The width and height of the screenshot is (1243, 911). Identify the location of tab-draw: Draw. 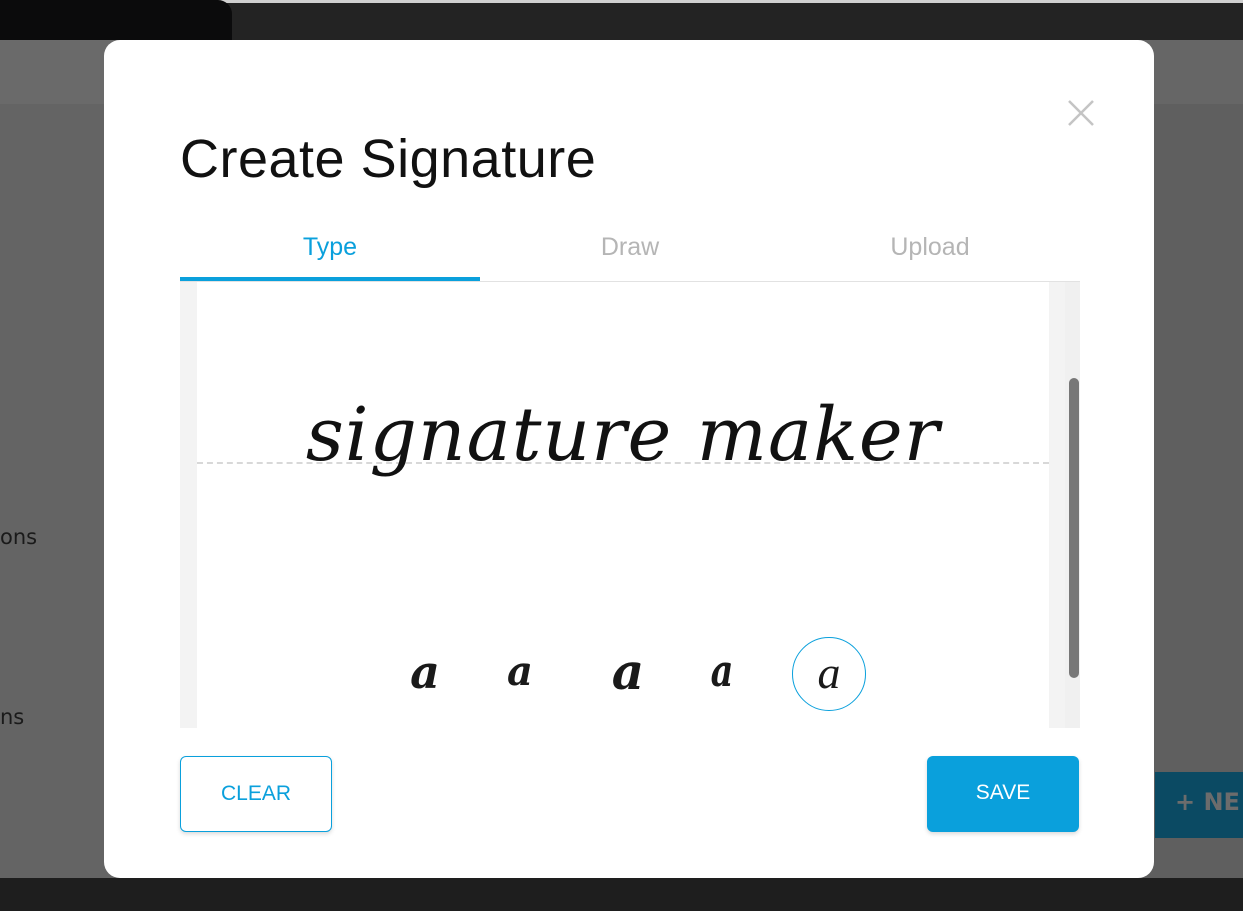
(630, 253).